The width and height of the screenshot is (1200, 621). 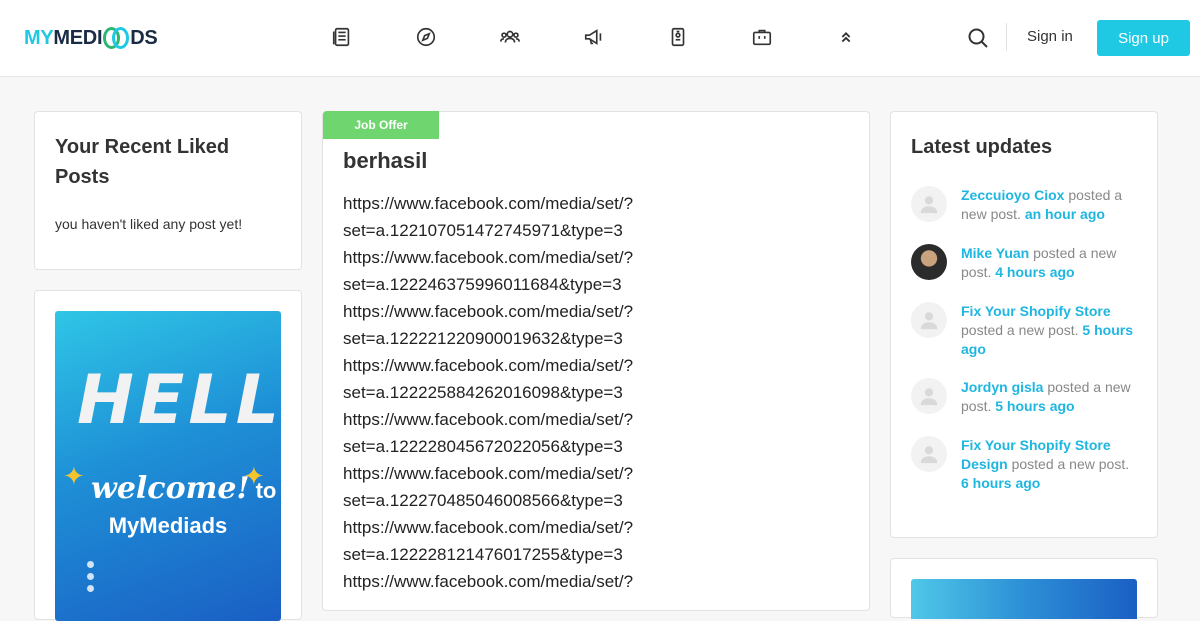 What do you see at coordinates (144, 37) in the screenshot?
I see `logo-text-ds: DS` at bounding box center [144, 37].